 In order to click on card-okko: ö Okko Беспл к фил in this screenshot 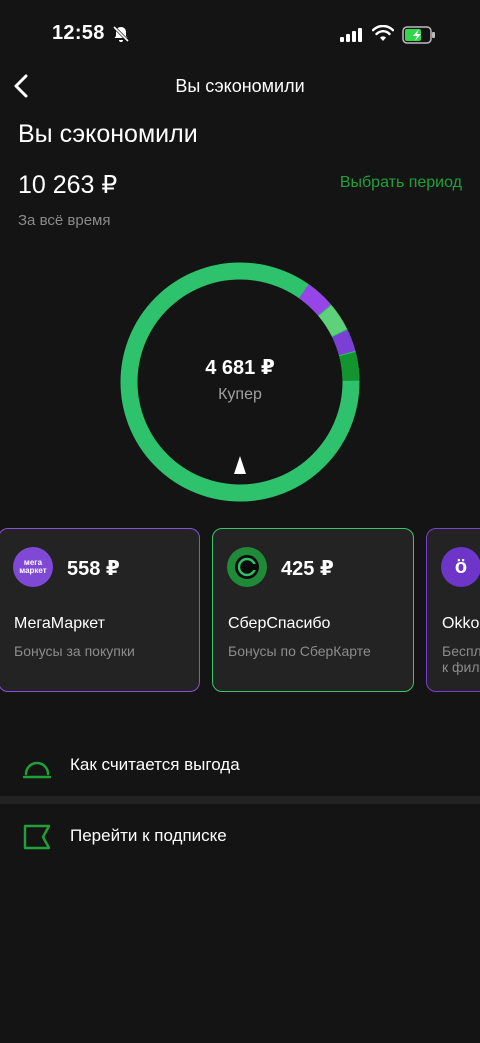, I will do `click(453, 610)`.